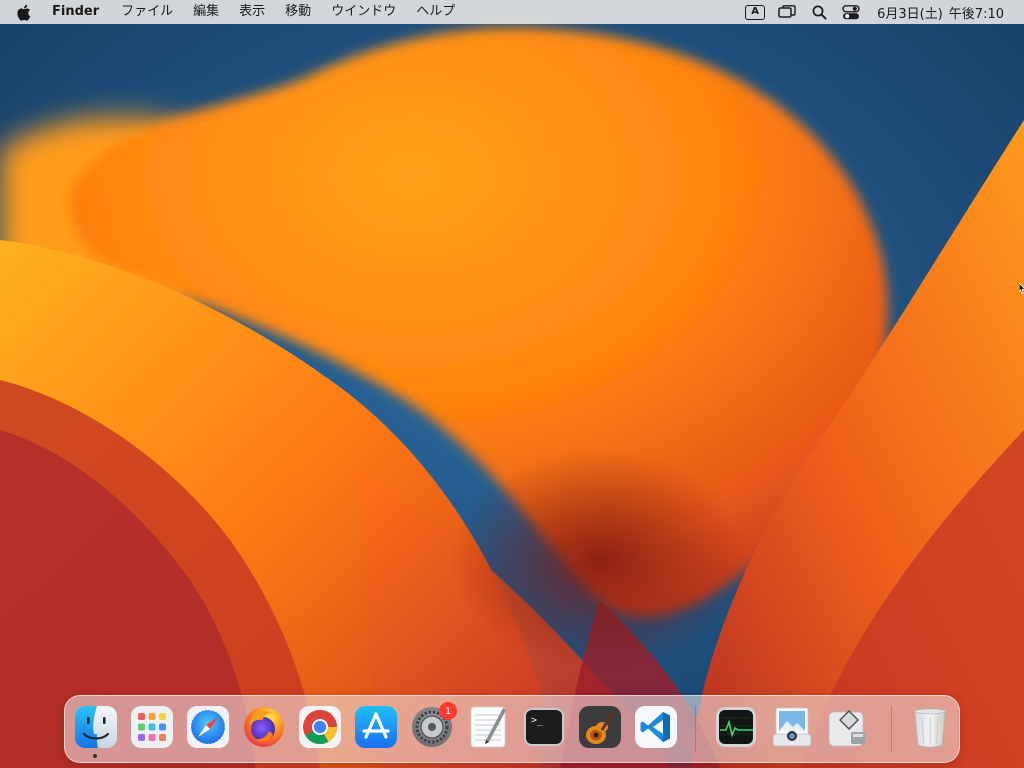 This screenshot has width=1024, height=768. What do you see at coordinates (252, 12) in the screenshot?
I see `menu-view: 表示` at bounding box center [252, 12].